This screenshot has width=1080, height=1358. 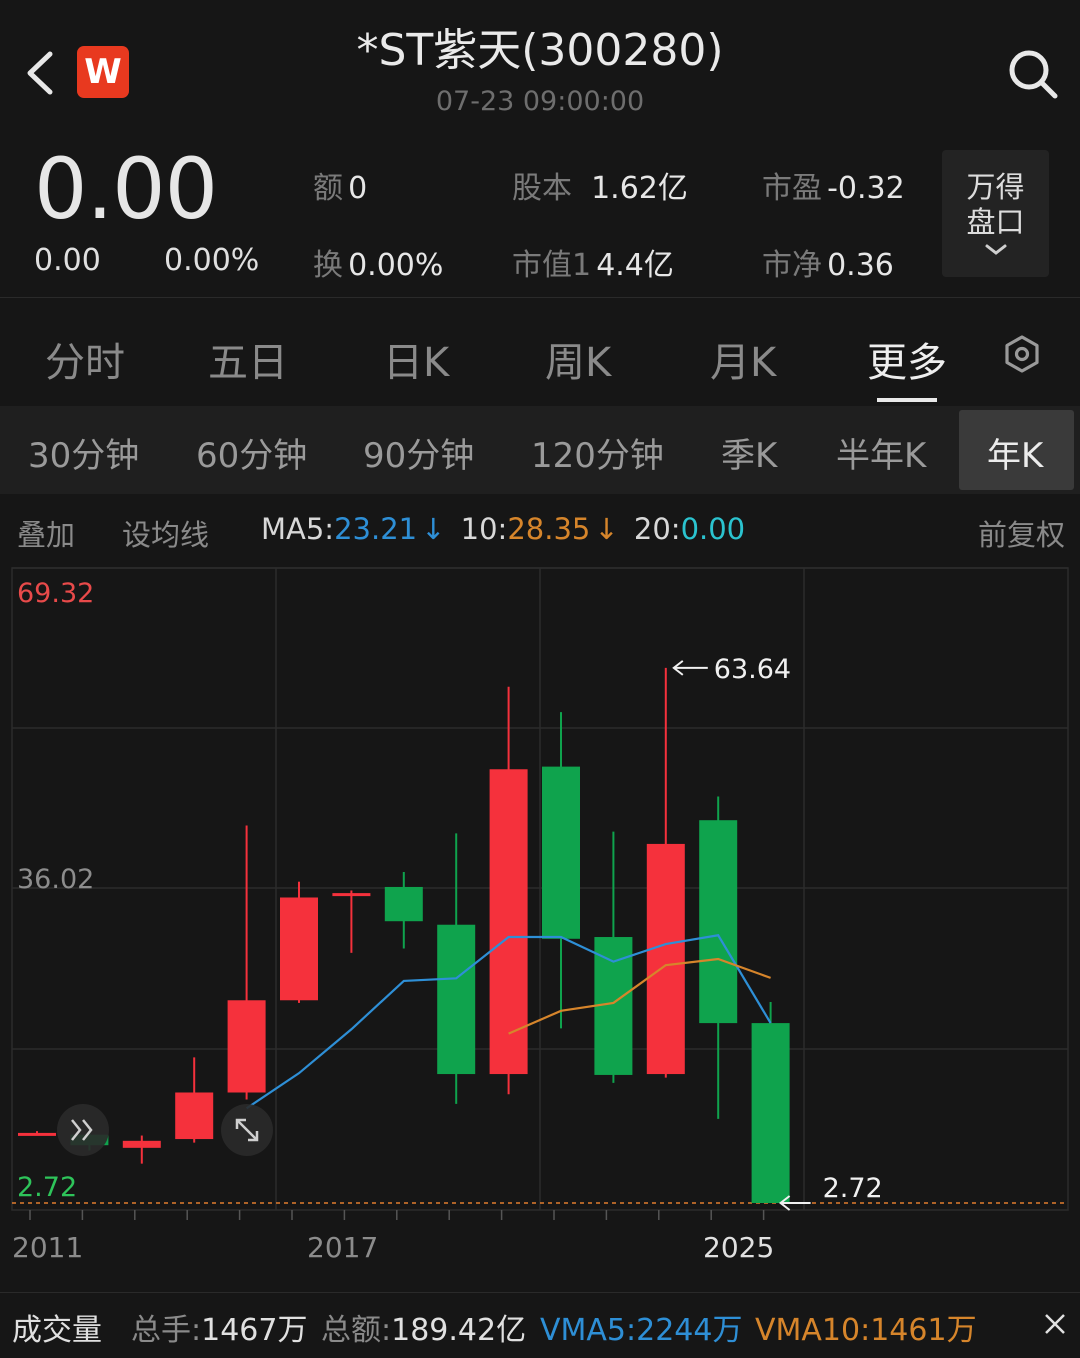 What do you see at coordinates (433, 529) in the screenshot?
I see `ma5-down-arrow-icon: ↓` at bounding box center [433, 529].